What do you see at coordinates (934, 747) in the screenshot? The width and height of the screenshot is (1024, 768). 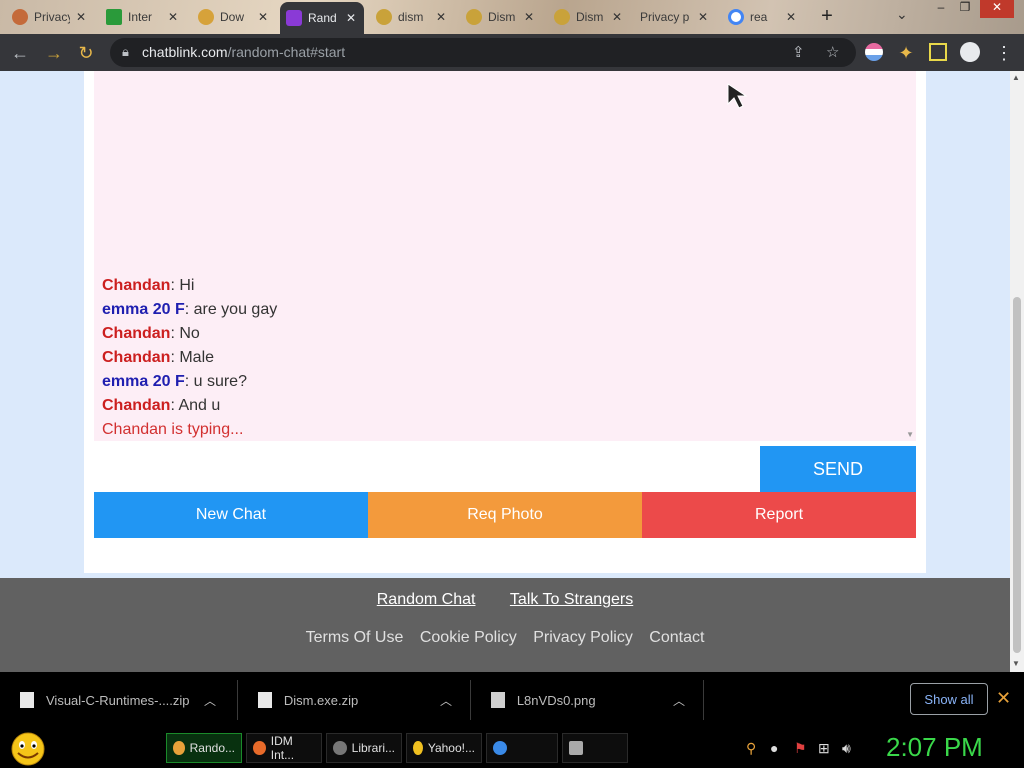 I see `taskbar-clock: 2:07 PM` at bounding box center [934, 747].